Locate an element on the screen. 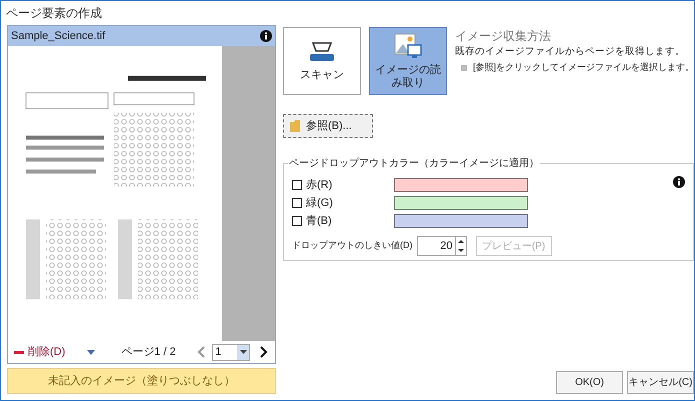 This screenshot has height=401, width=695. color-checkbox: 緑(G) is located at coordinates (343, 203).